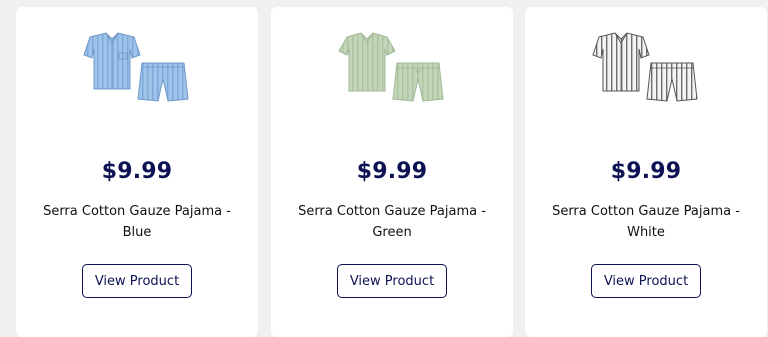 The width and height of the screenshot is (768, 337). Describe the element at coordinates (646, 222) in the screenshot. I see `product-name: Serra Cotton Gauze Pajama - White` at that location.